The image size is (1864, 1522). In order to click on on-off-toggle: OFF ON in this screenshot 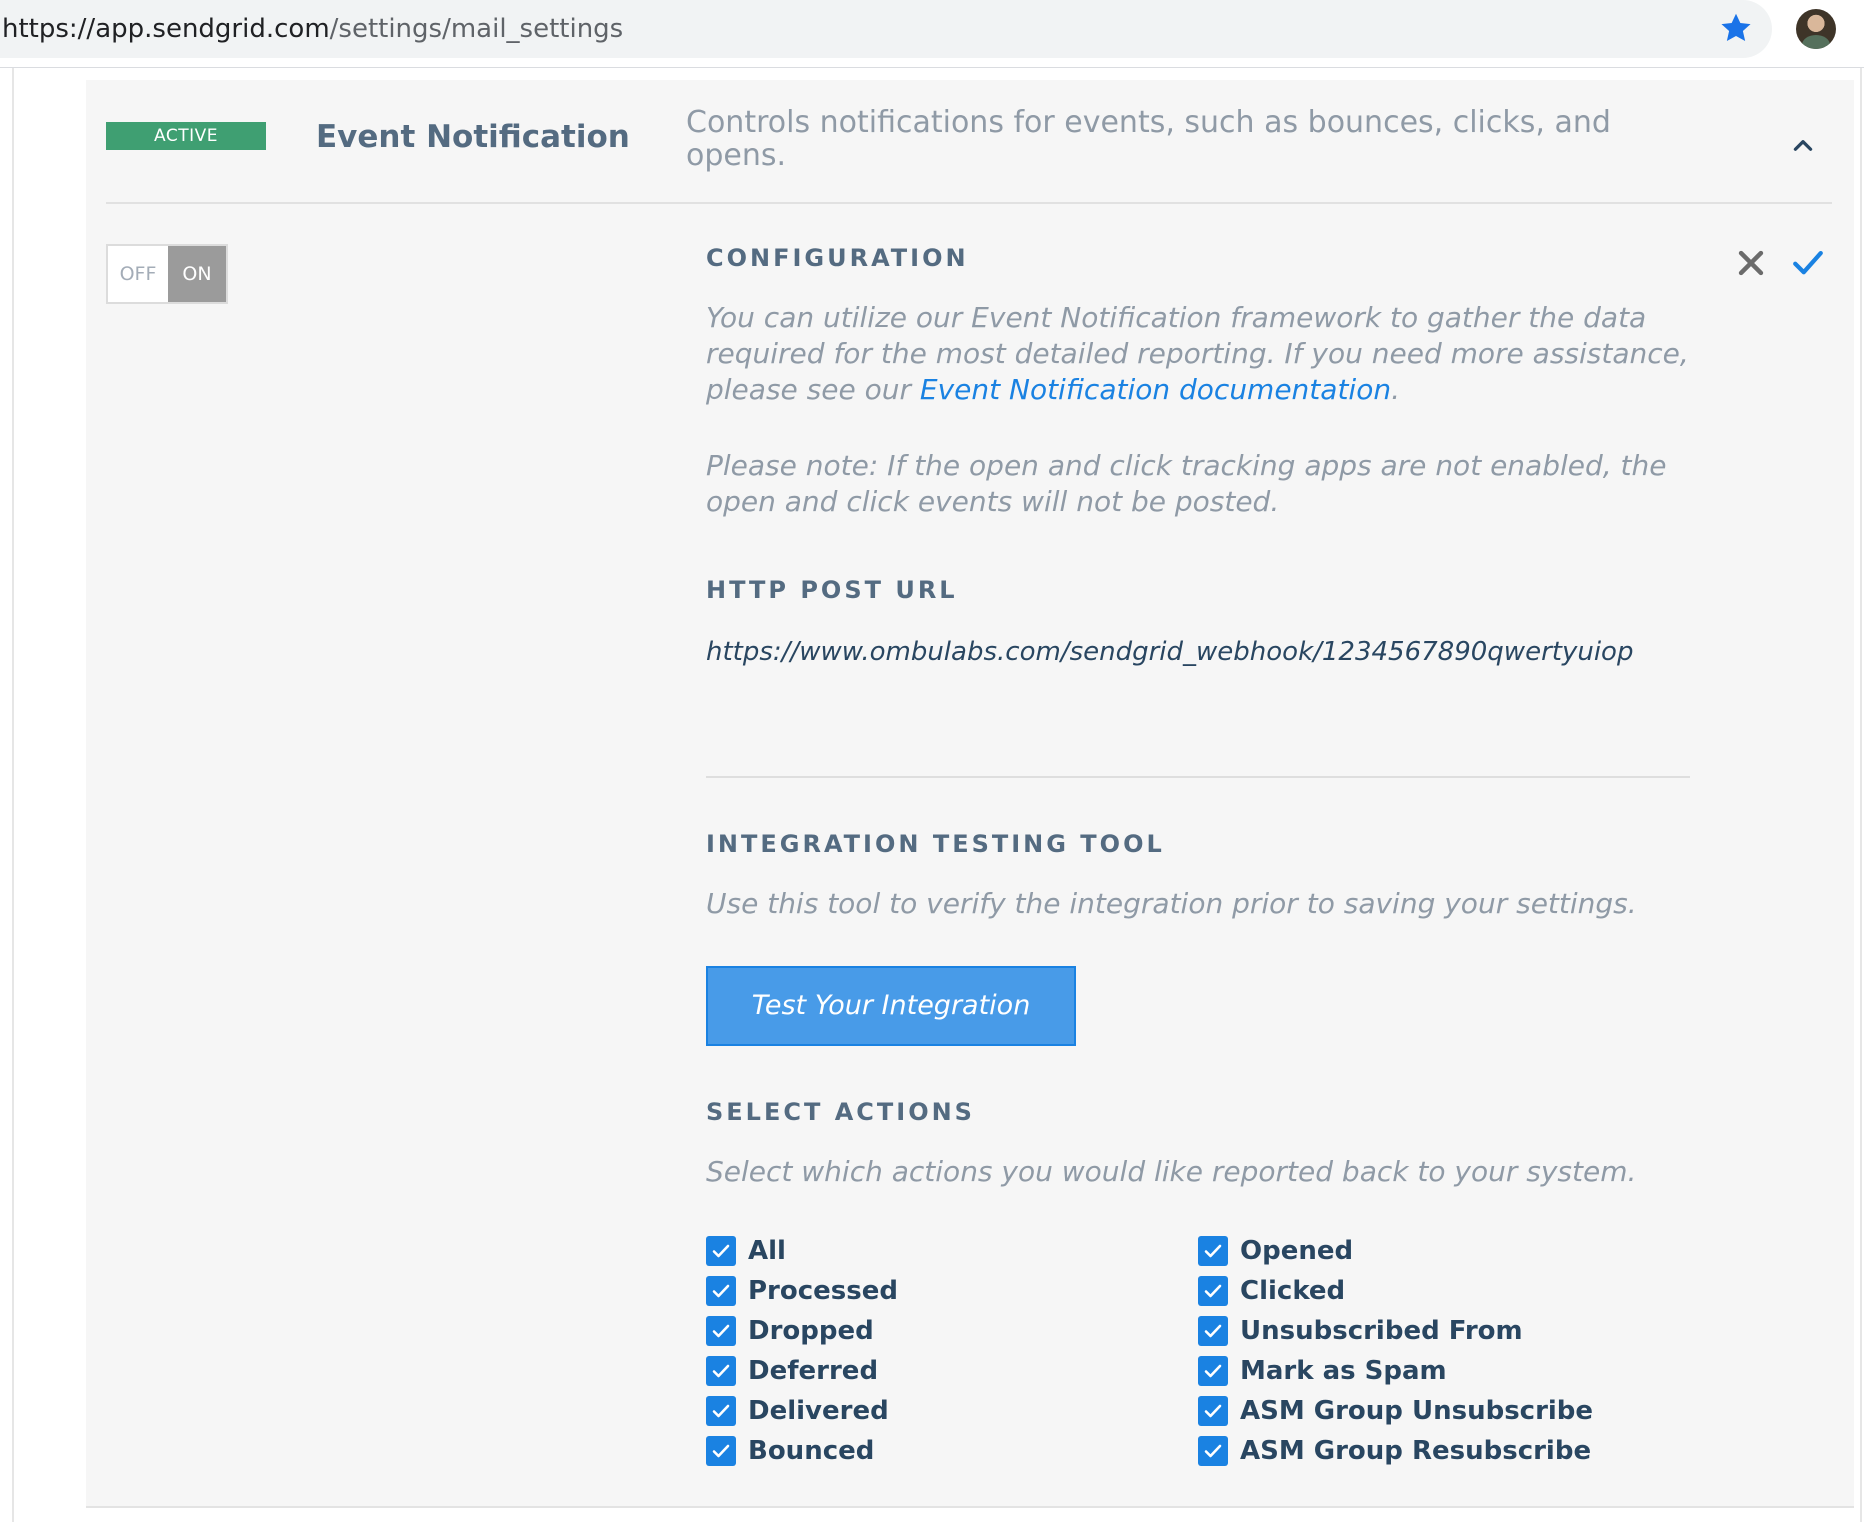, I will do `click(167, 274)`.